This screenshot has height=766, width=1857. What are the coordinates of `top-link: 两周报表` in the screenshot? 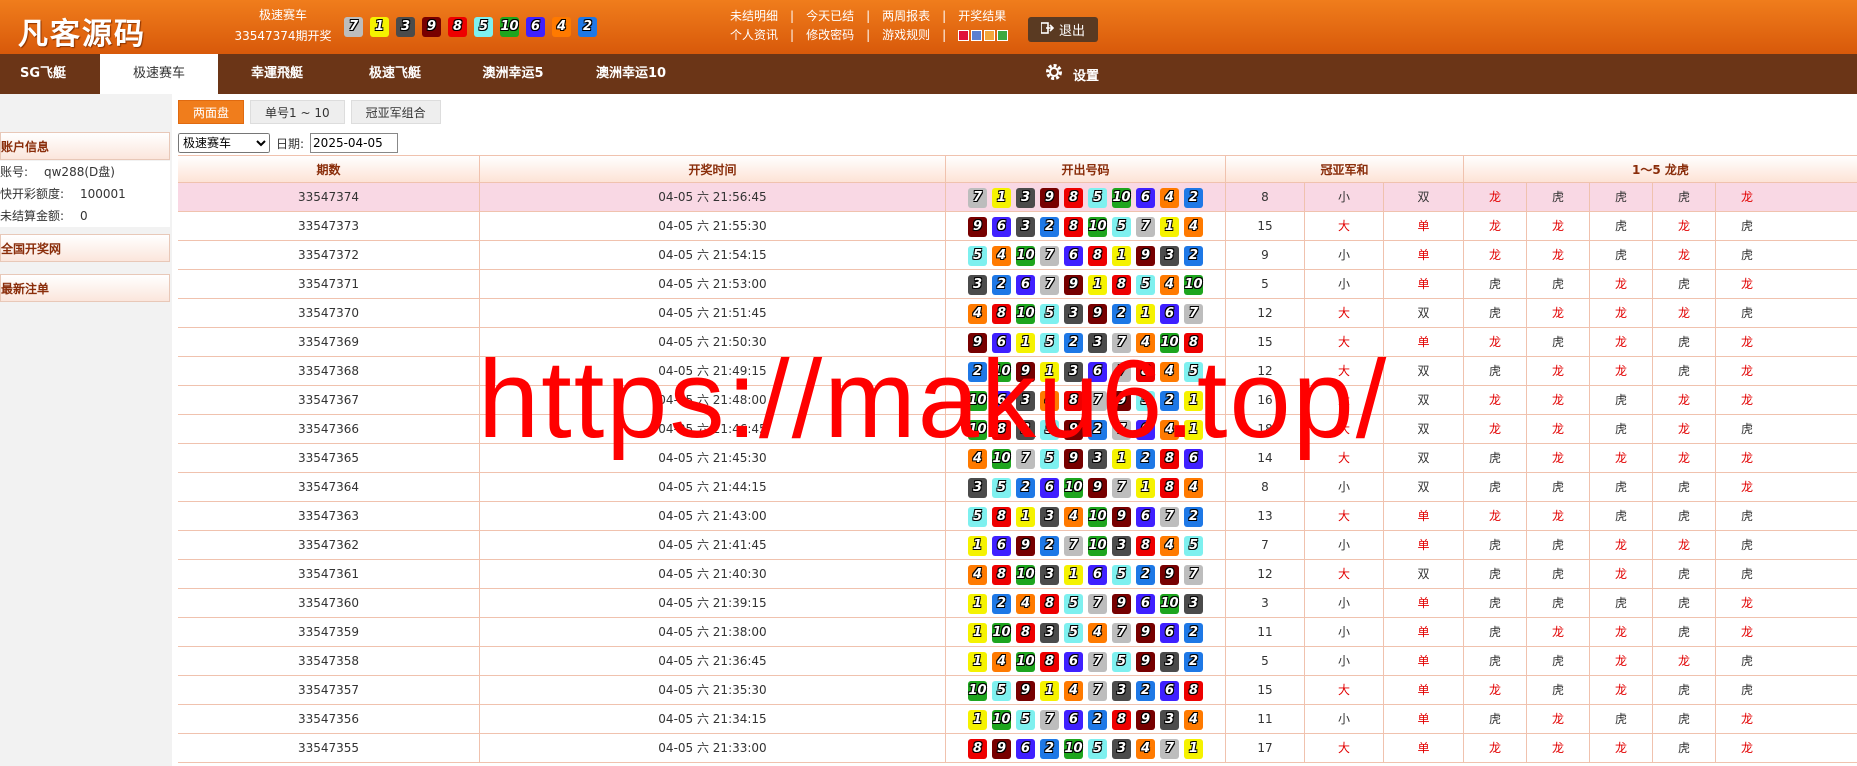 It's located at (906, 16).